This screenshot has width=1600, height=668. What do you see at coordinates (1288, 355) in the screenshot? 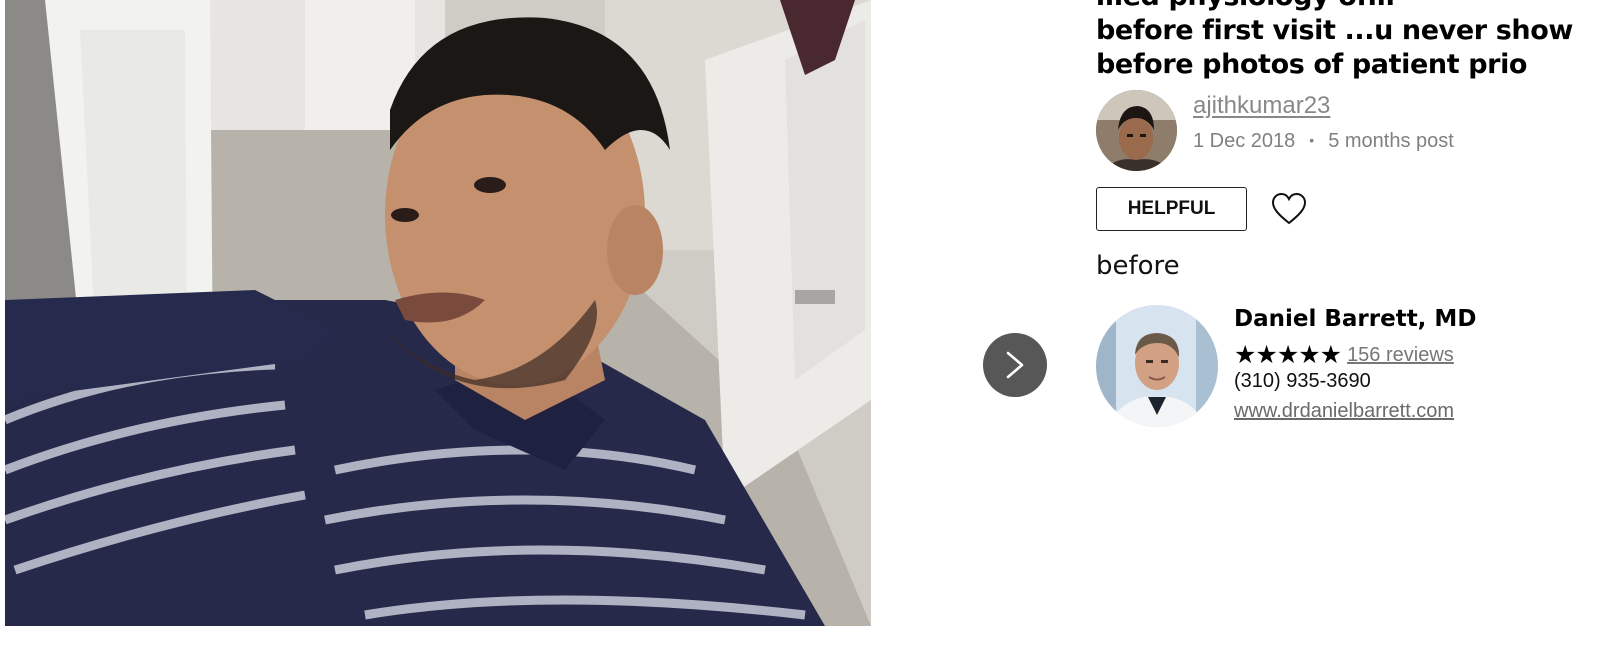
I see `star-icon: ★★★★★` at bounding box center [1288, 355].